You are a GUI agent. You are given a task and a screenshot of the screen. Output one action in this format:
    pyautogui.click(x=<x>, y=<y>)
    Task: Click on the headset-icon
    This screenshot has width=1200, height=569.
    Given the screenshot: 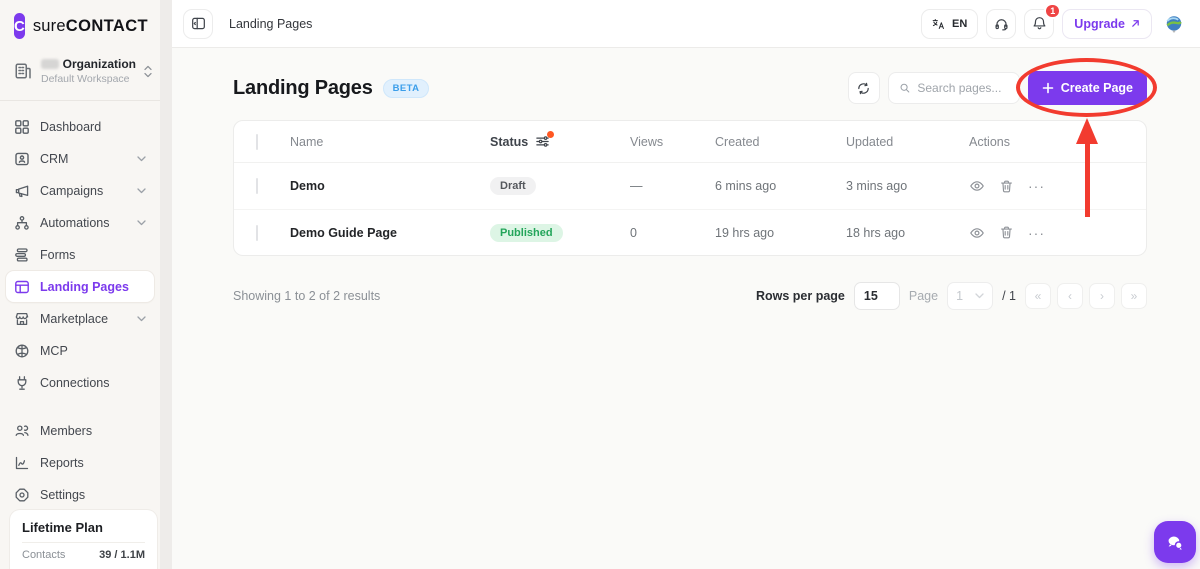 What is the action you would take?
    pyautogui.click(x=1001, y=25)
    